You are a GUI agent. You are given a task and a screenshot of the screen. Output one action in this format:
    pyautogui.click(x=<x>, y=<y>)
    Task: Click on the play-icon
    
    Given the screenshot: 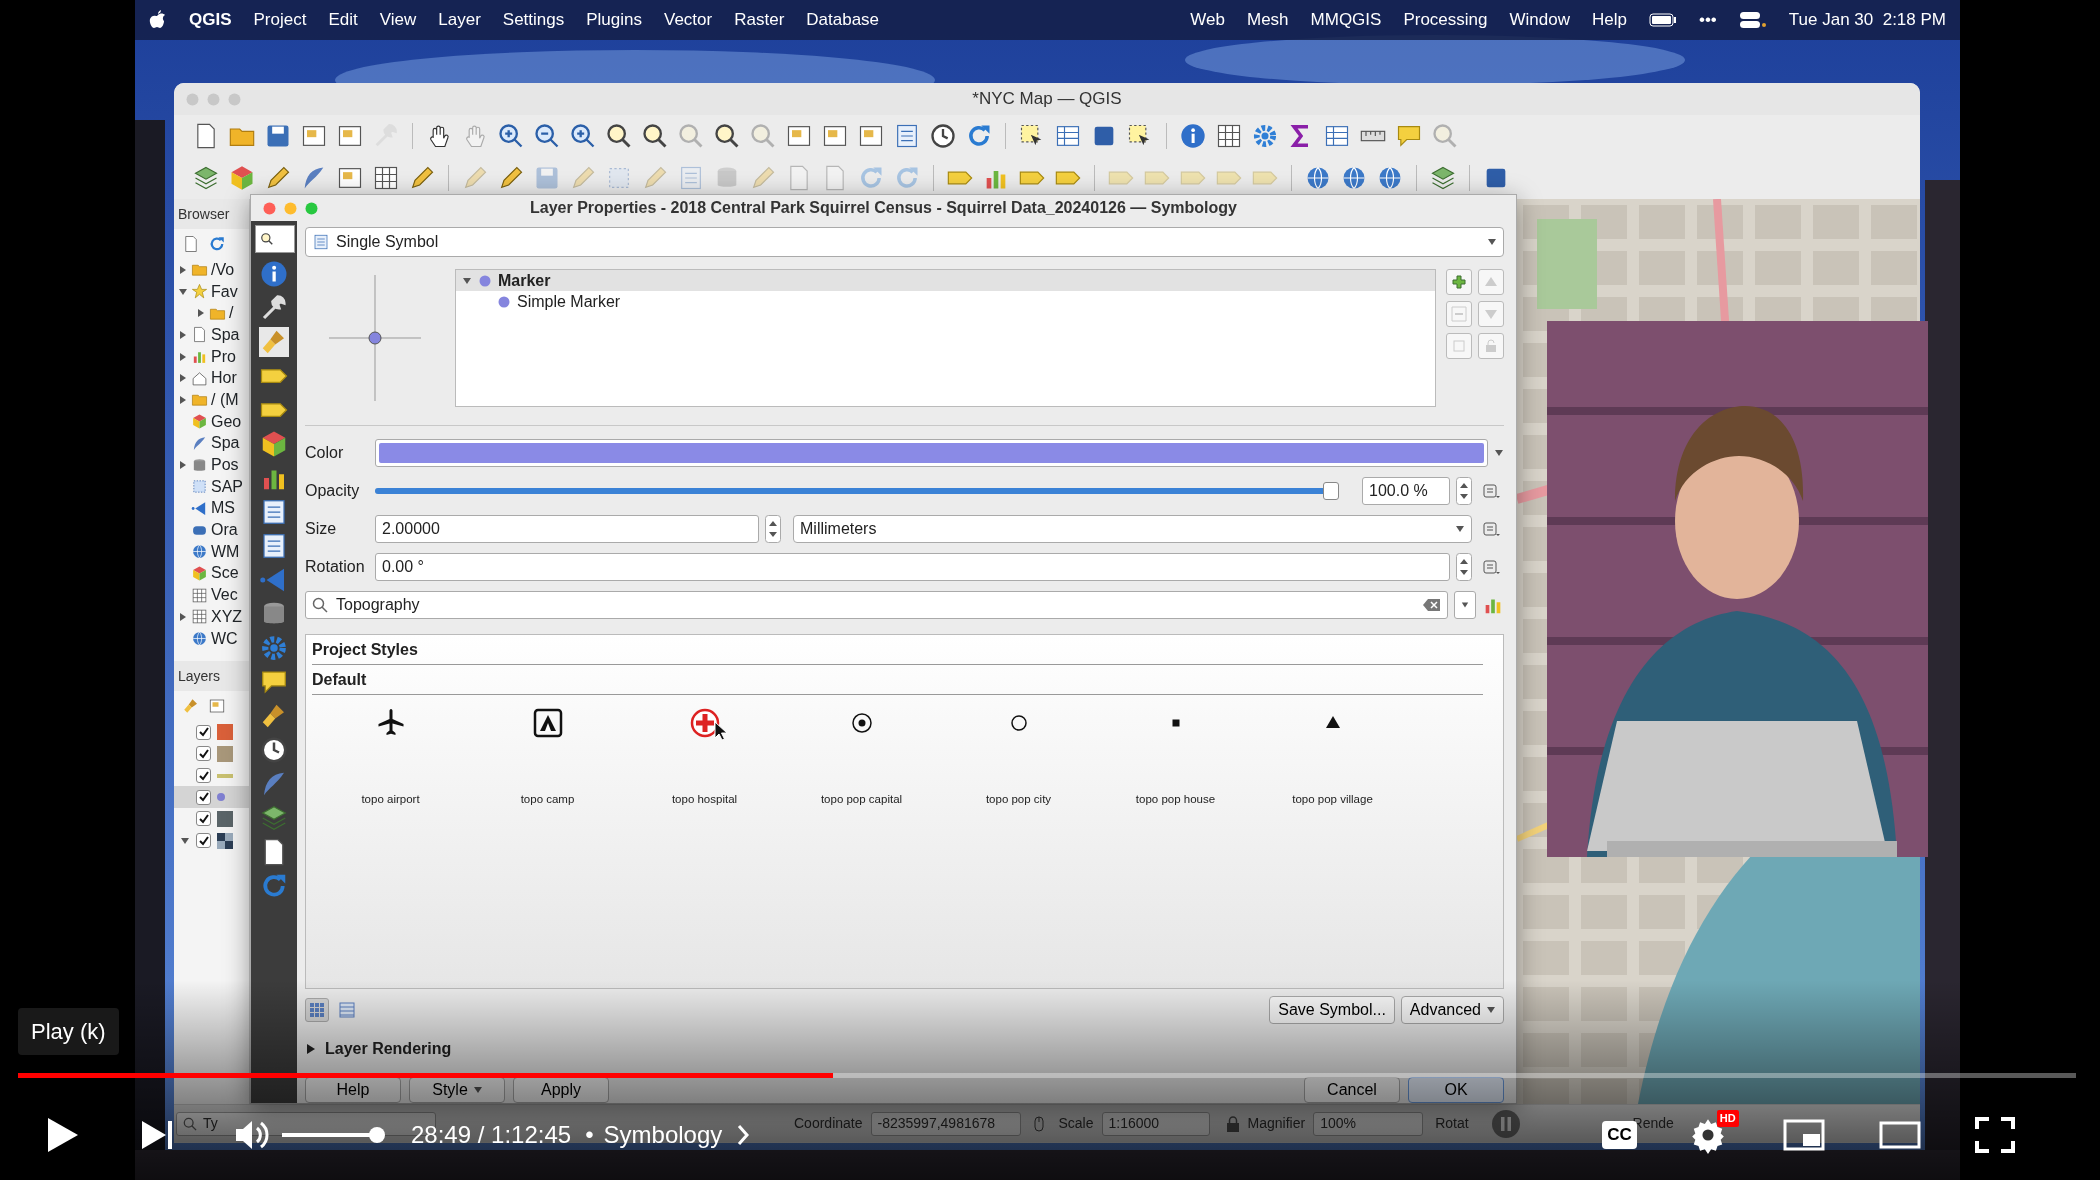 What is the action you would take?
    pyautogui.click(x=63, y=1135)
    